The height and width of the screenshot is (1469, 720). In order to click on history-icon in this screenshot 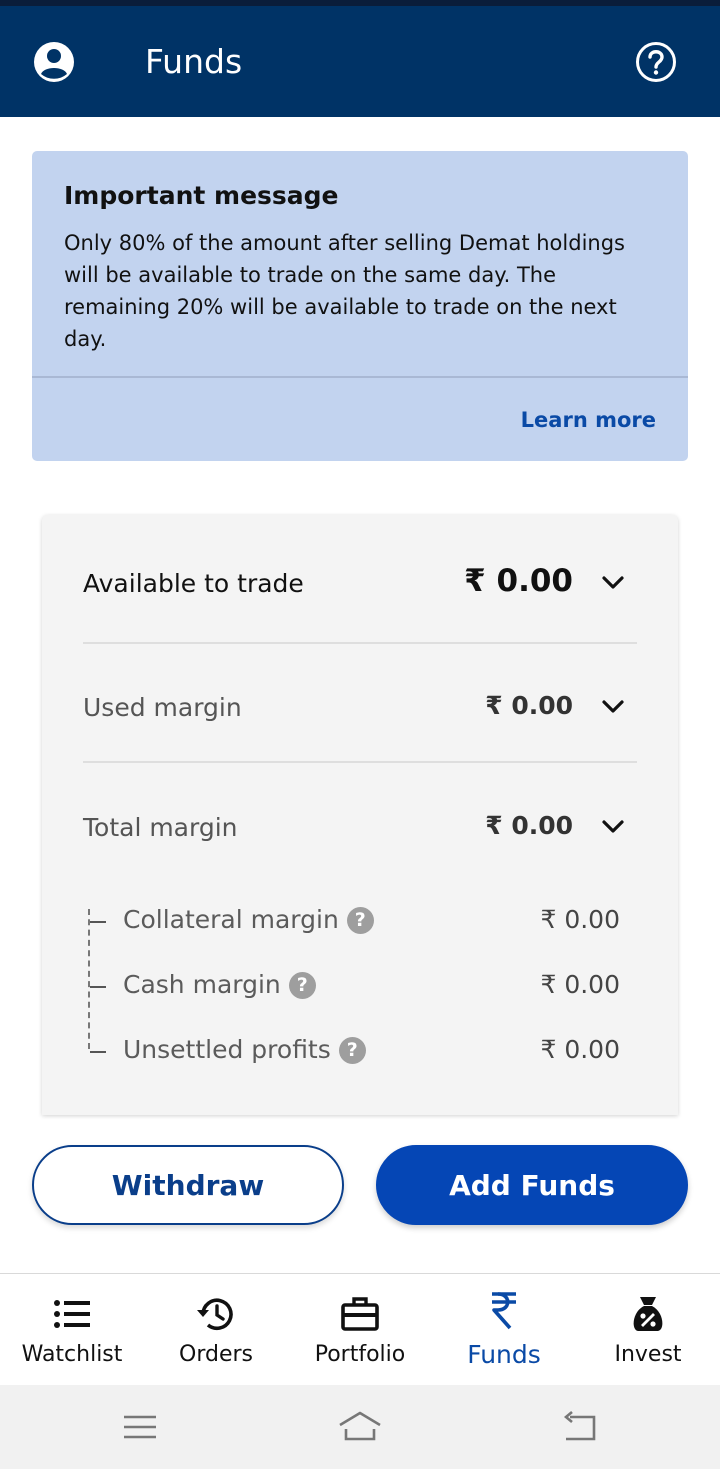, I will do `click(216, 1314)`.